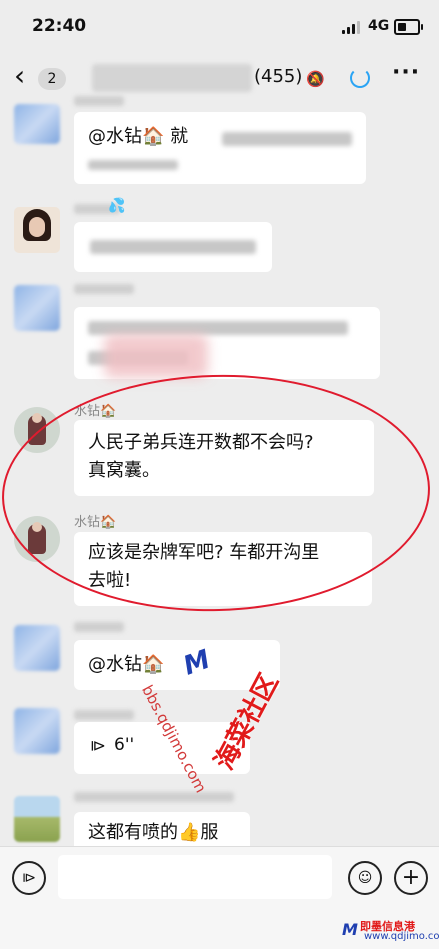  I want to click on mute-bell-icon: 🔕, so click(315, 79).